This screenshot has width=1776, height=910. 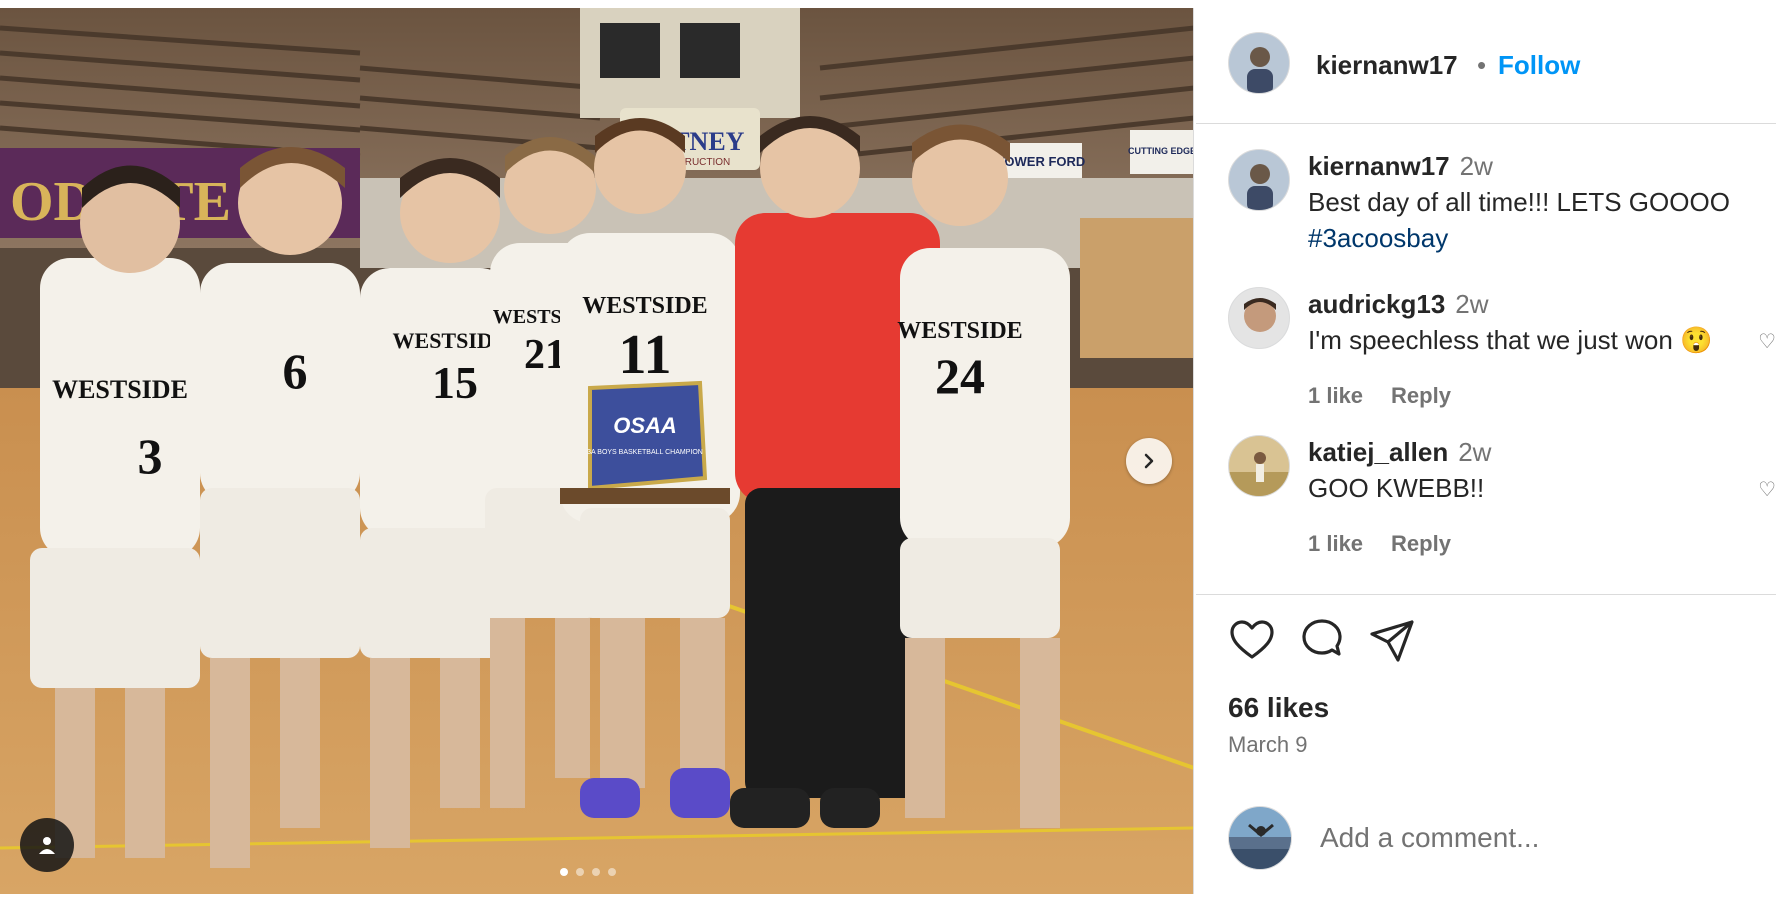 What do you see at coordinates (1260, 838) in the screenshot?
I see `viewer-avatar` at bounding box center [1260, 838].